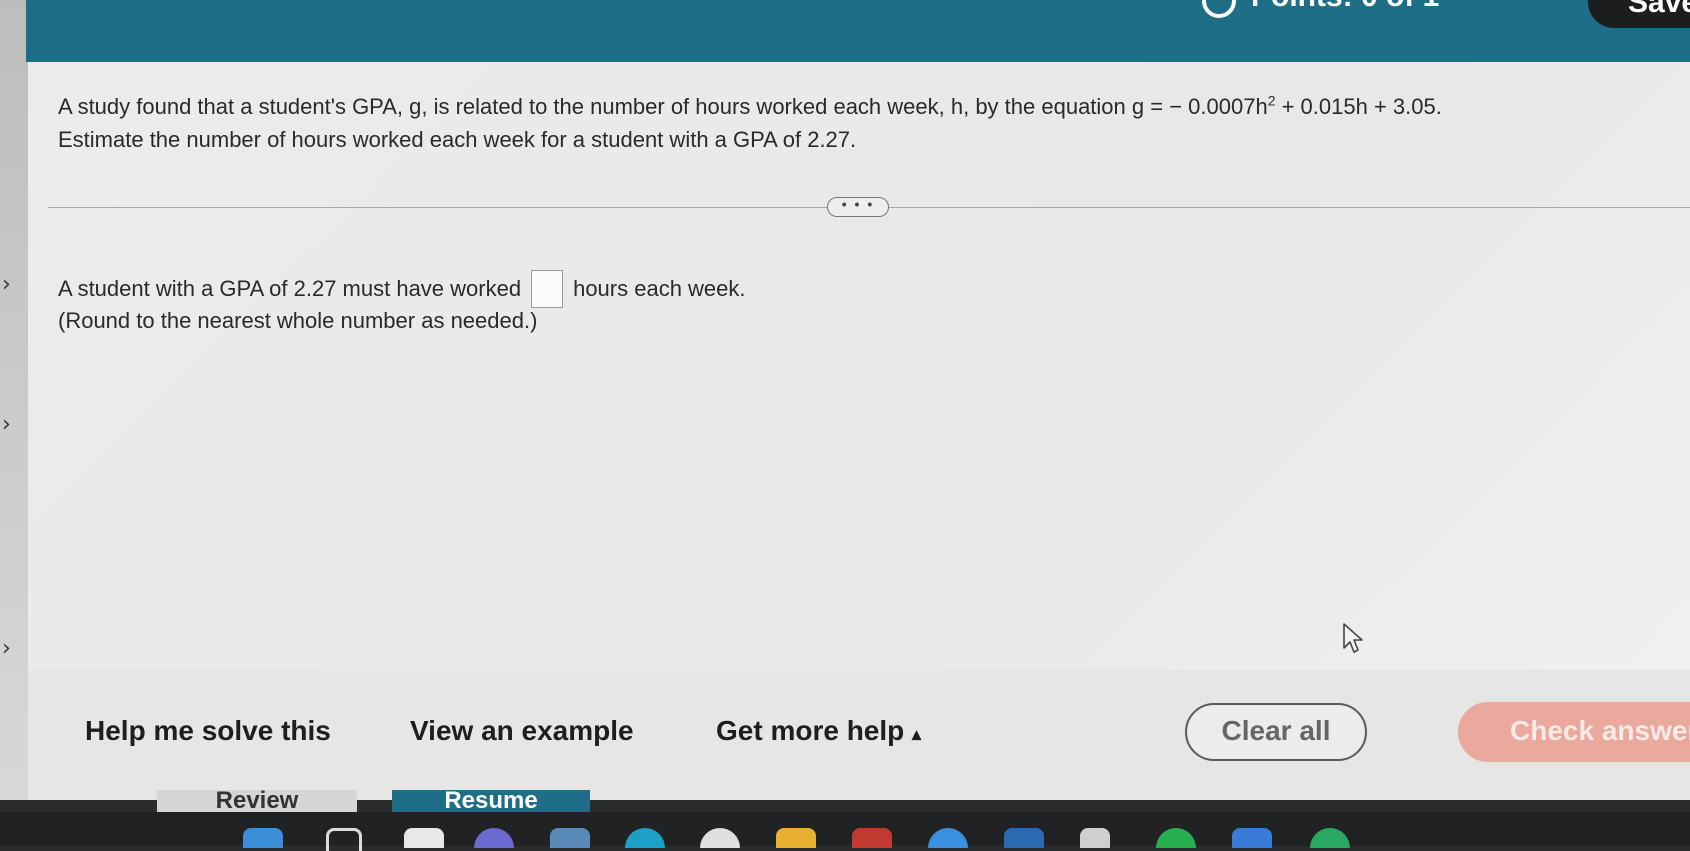  What do you see at coordinates (1574, 732) in the screenshot?
I see `check-answer-button: Check answer` at bounding box center [1574, 732].